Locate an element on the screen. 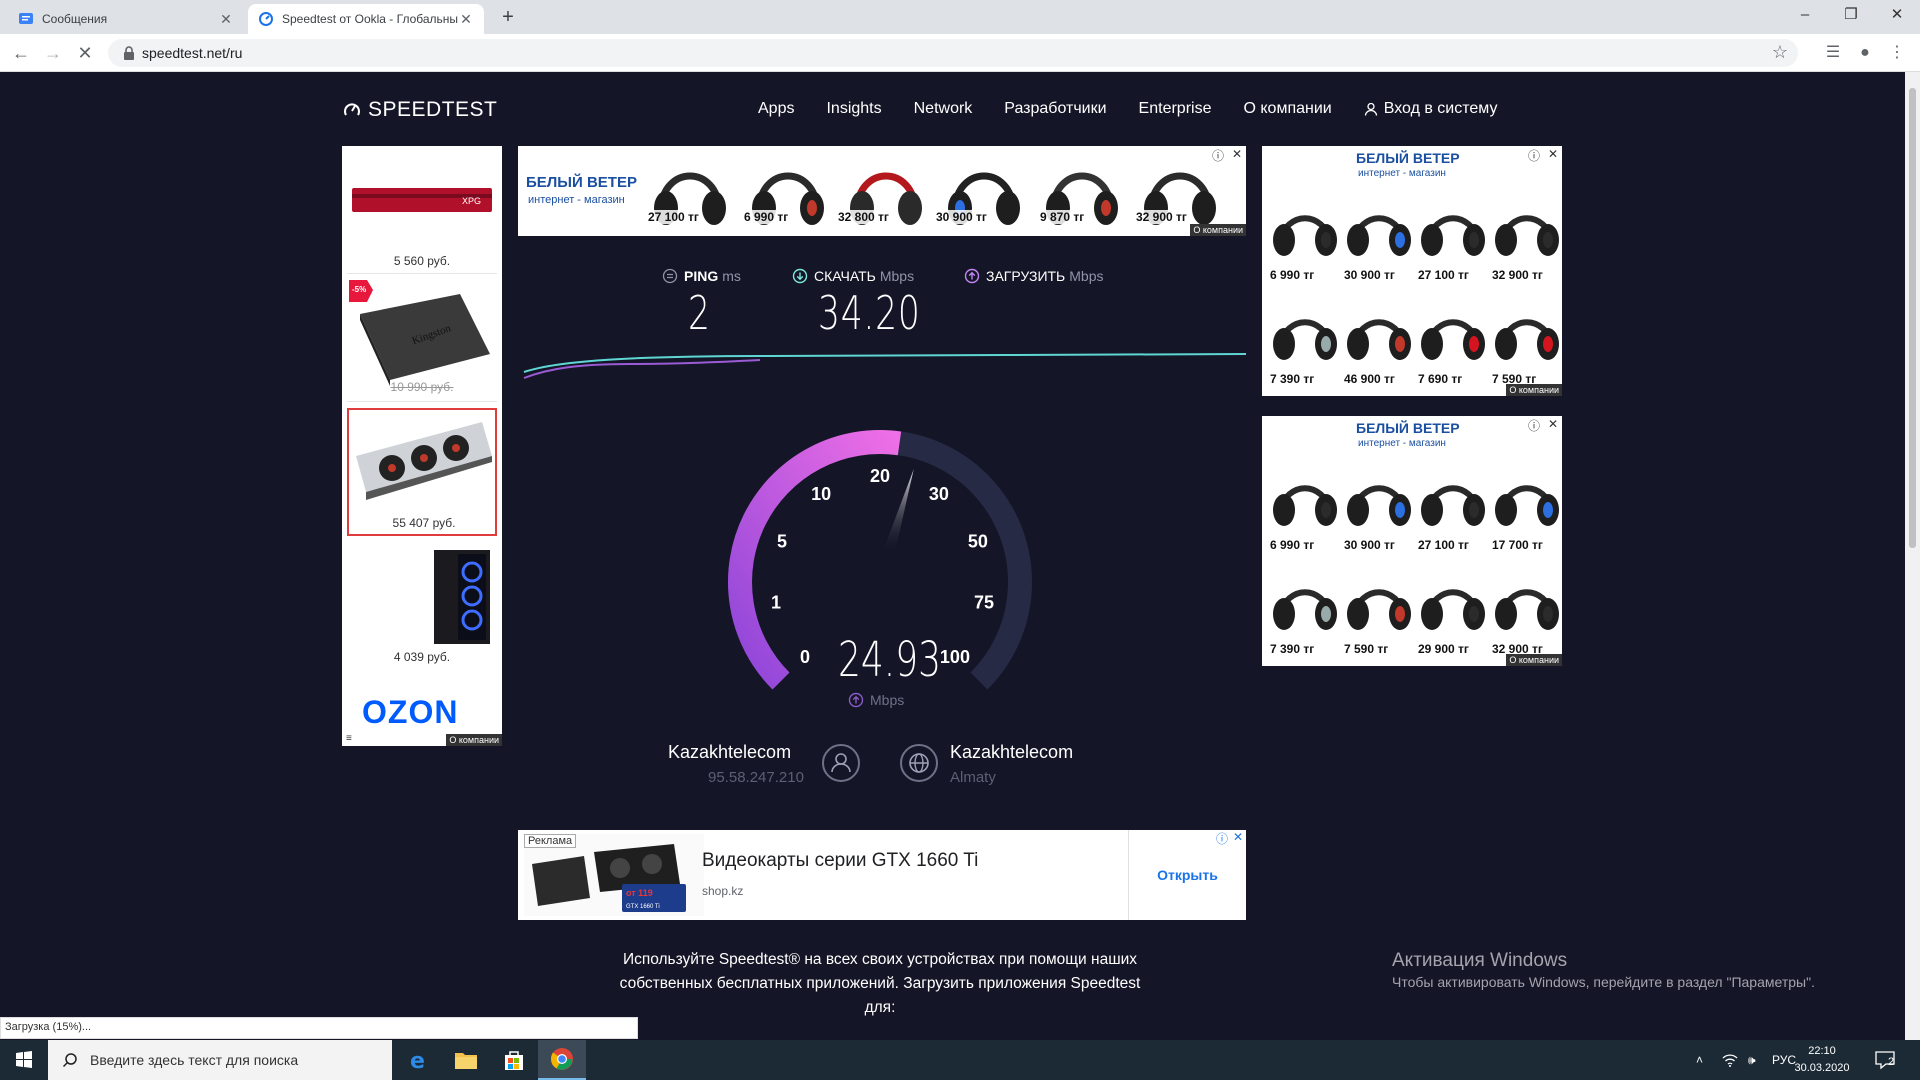 The width and height of the screenshot is (1920, 1080). ad-title: Видеокарты серии GTX 1660 Ti is located at coordinates (840, 861).